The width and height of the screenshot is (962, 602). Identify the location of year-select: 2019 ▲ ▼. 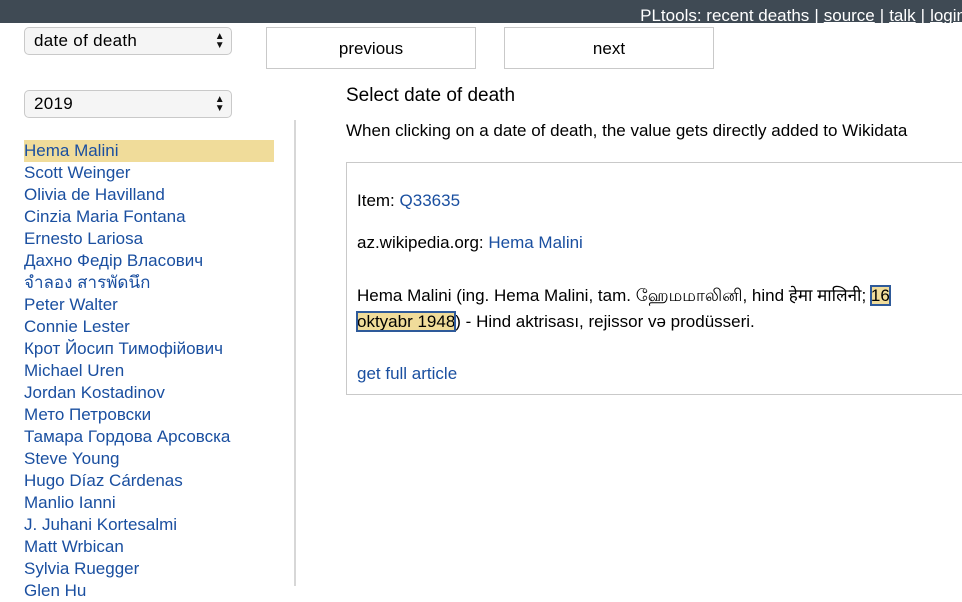
(128, 104).